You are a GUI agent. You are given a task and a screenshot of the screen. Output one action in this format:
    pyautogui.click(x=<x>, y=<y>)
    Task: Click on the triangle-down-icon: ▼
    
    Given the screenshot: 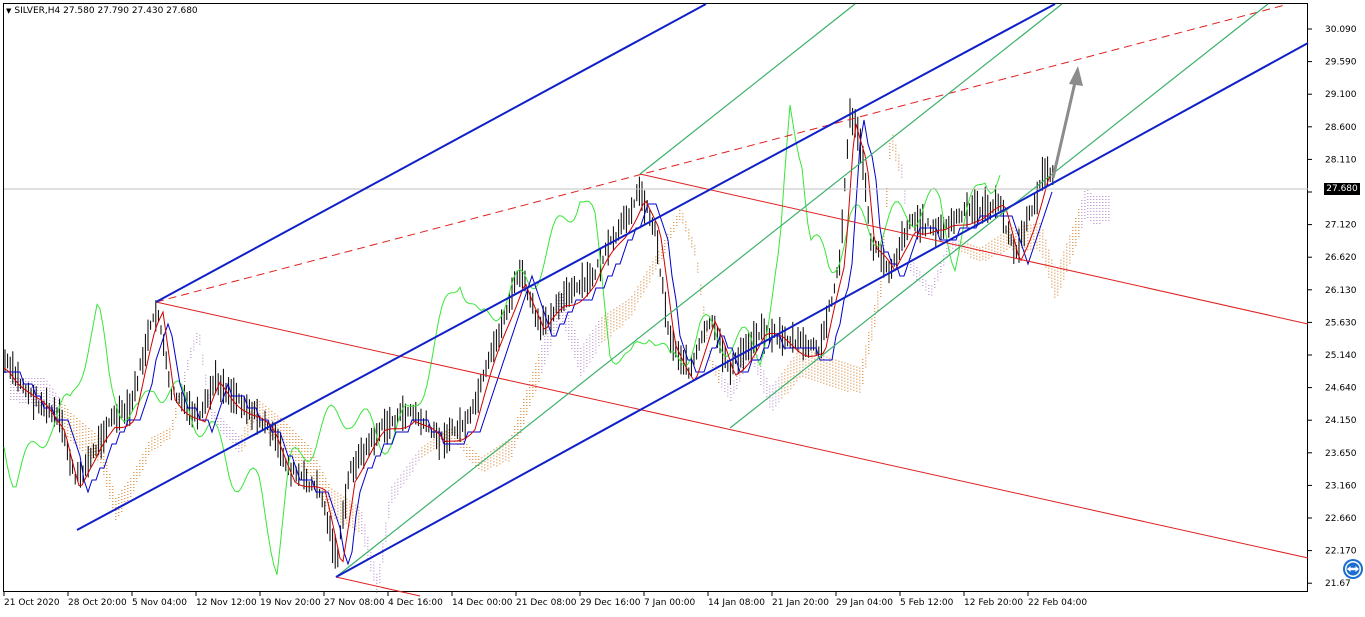 What is the action you would take?
    pyautogui.click(x=8, y=11)
    